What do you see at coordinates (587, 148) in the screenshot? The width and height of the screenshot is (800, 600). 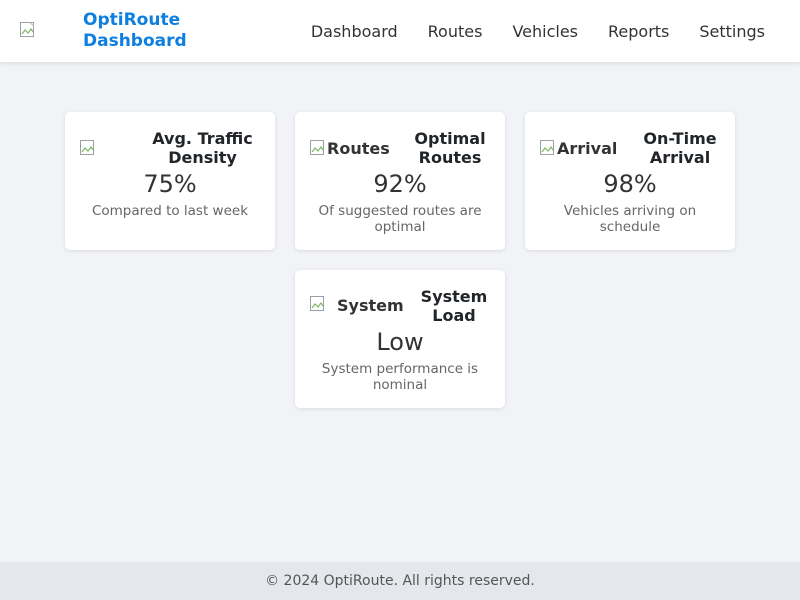 I see `card-image-alt: Arrival` at bounding box center [587, 148].